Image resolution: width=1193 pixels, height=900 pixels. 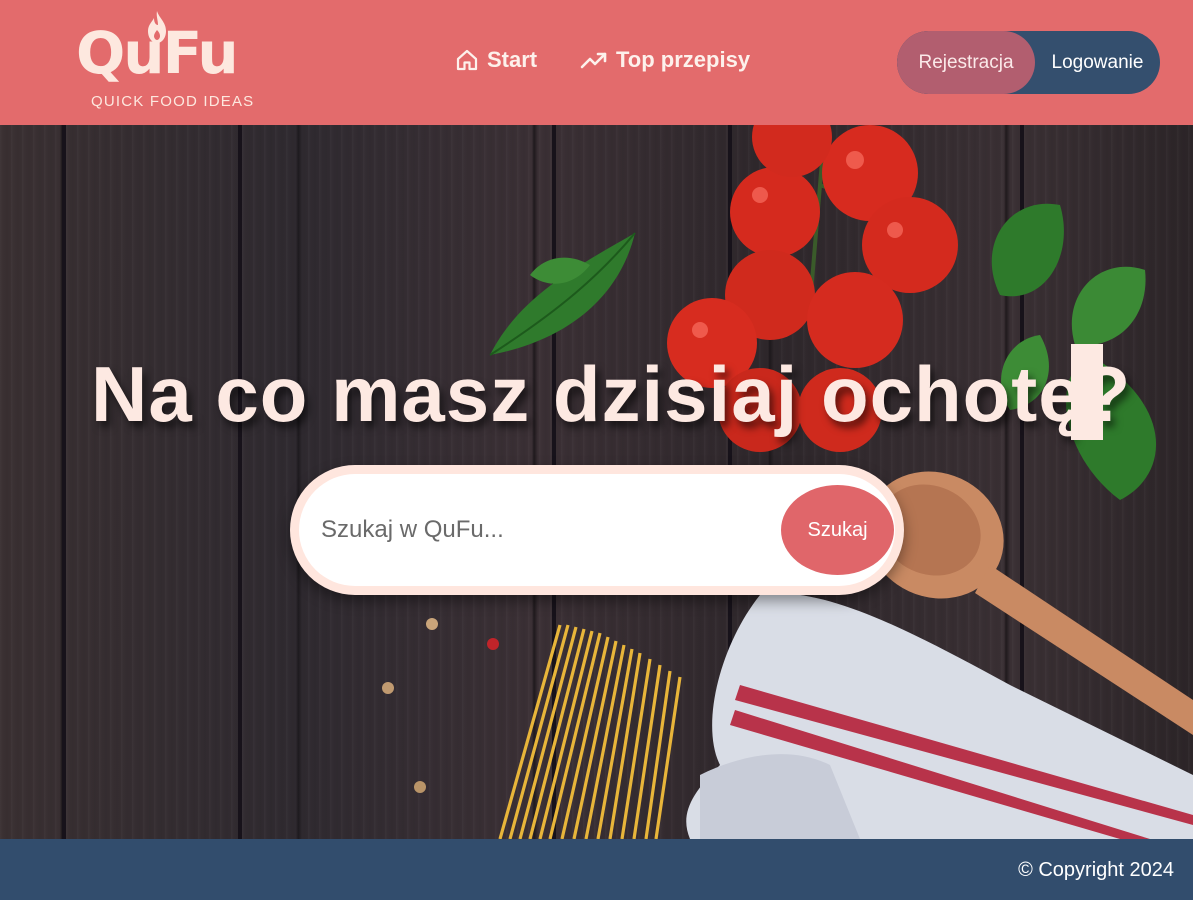 I want to click on hero-headline: Na co masz dzisiaj ochotę?, so click(x=611, y=394).